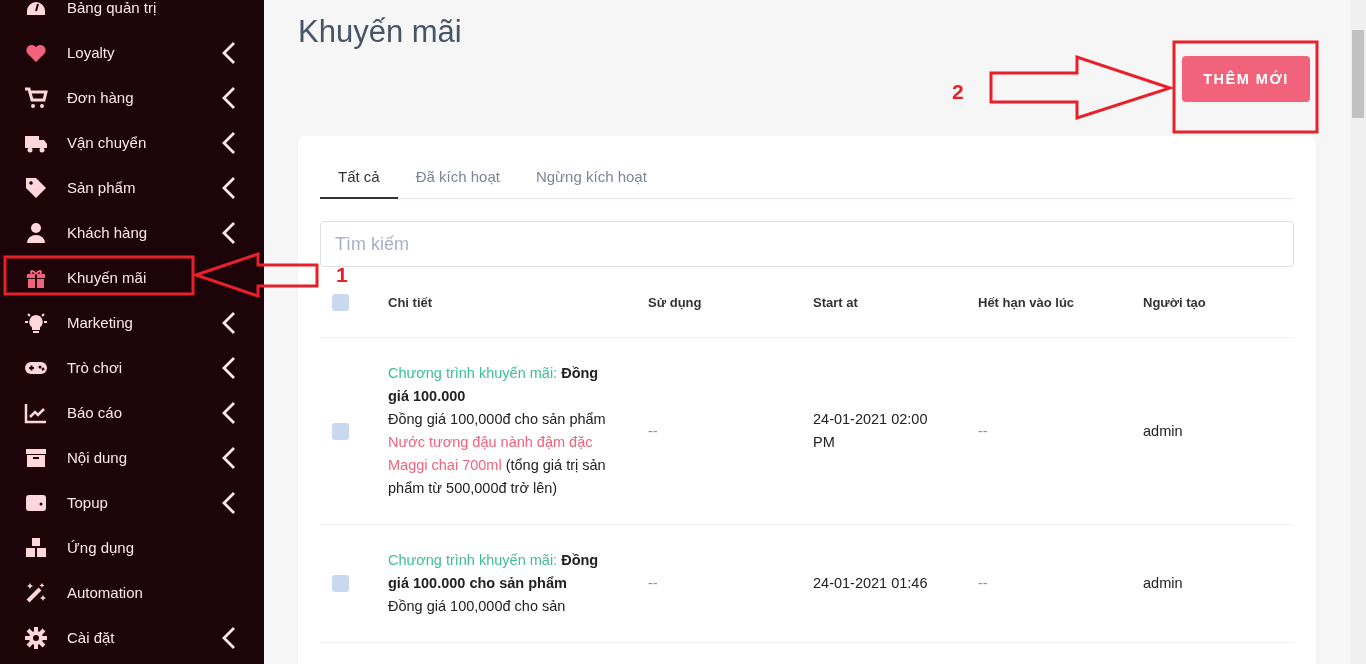 This screenshot has height=664, width=1366. I want to click on start-date-cell-text: 24-01-2021 02:00 PM, so click(871, 431).